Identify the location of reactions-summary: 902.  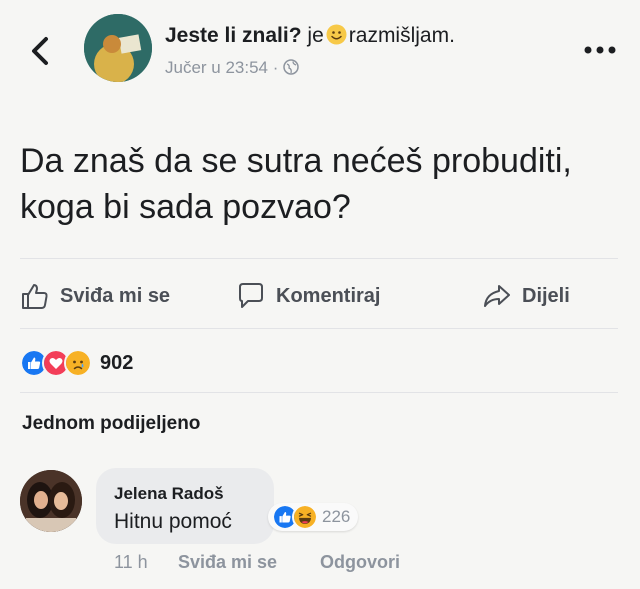
(76, 363).